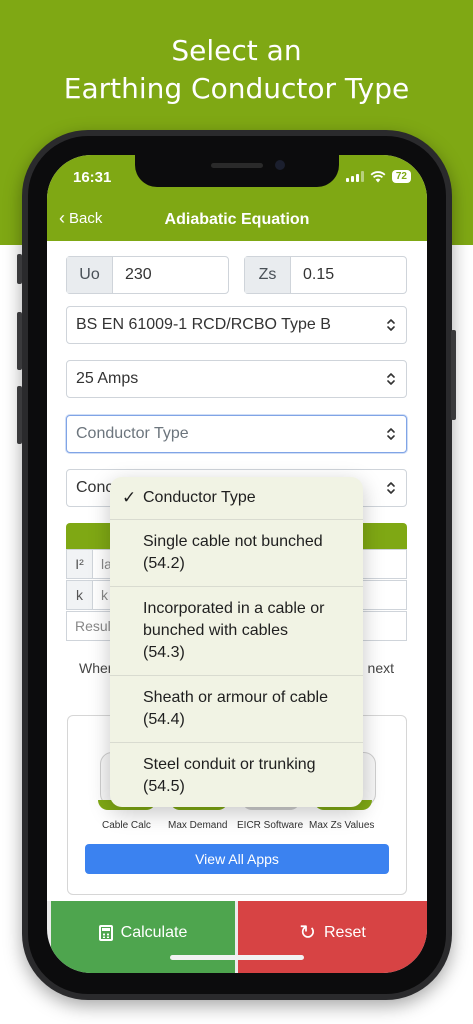 The height and width of the screenshot is (1024, 473). I want to click on dropdown-selected-label: Conductor Type, so click(199, 497).